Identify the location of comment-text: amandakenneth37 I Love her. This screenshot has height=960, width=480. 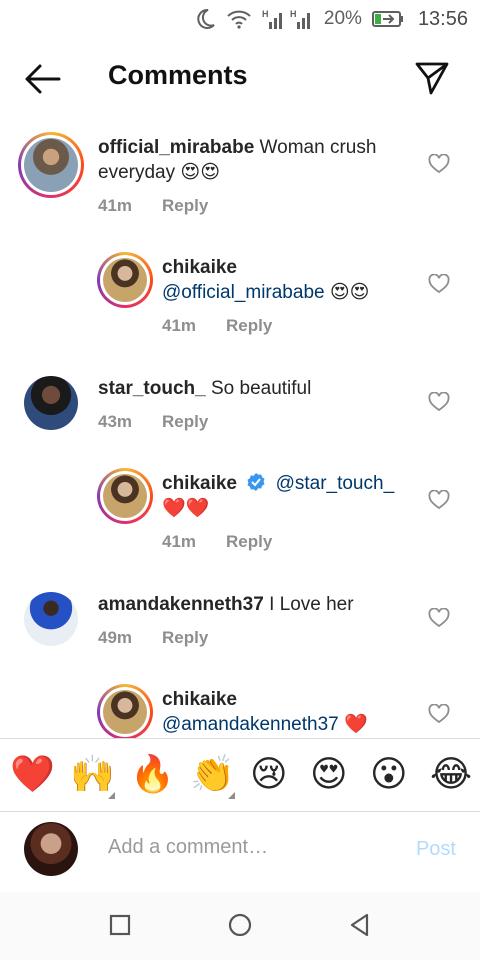
(226, 604).